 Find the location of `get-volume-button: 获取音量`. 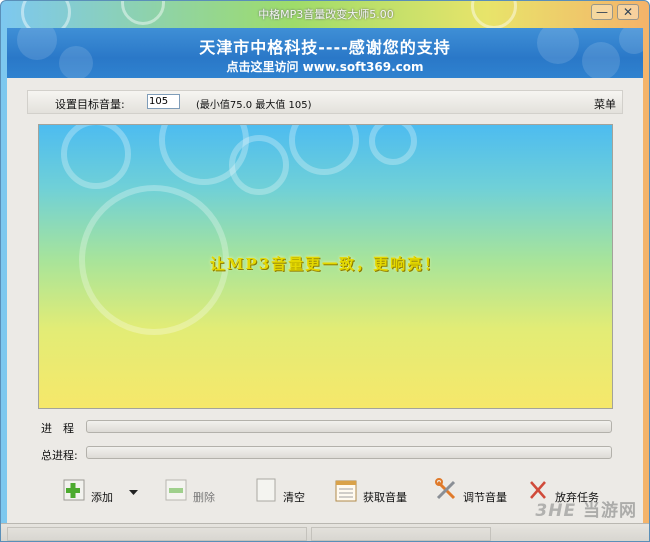

get-volume-button: 获取音量 is located at coordinates (375, 493).